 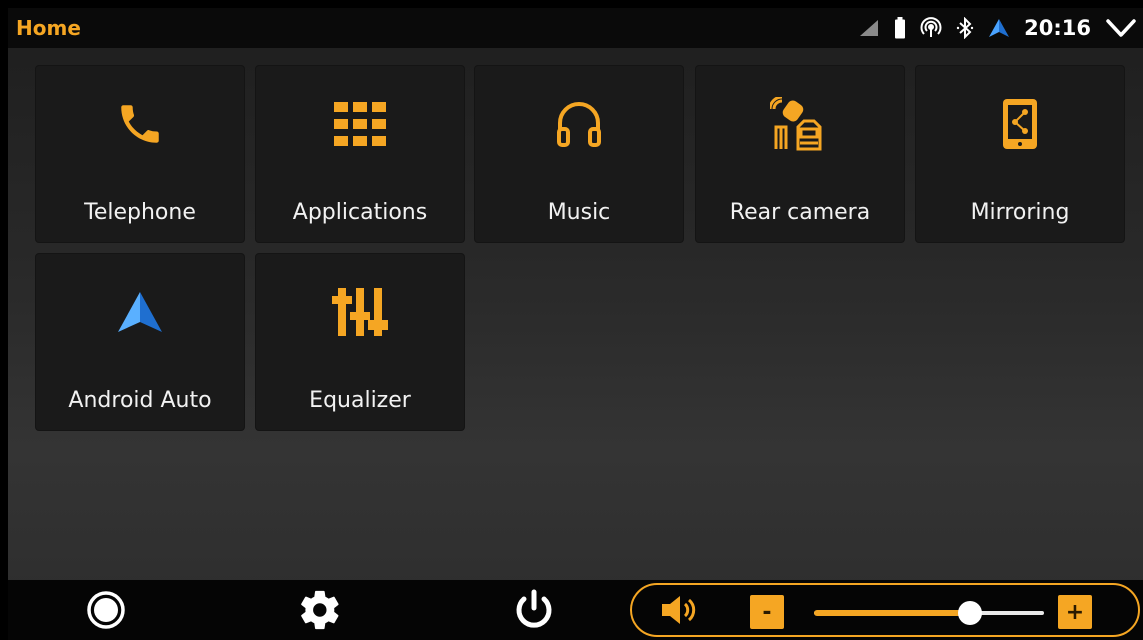 I want to click on phone-icon, so click(x=140, y=124).